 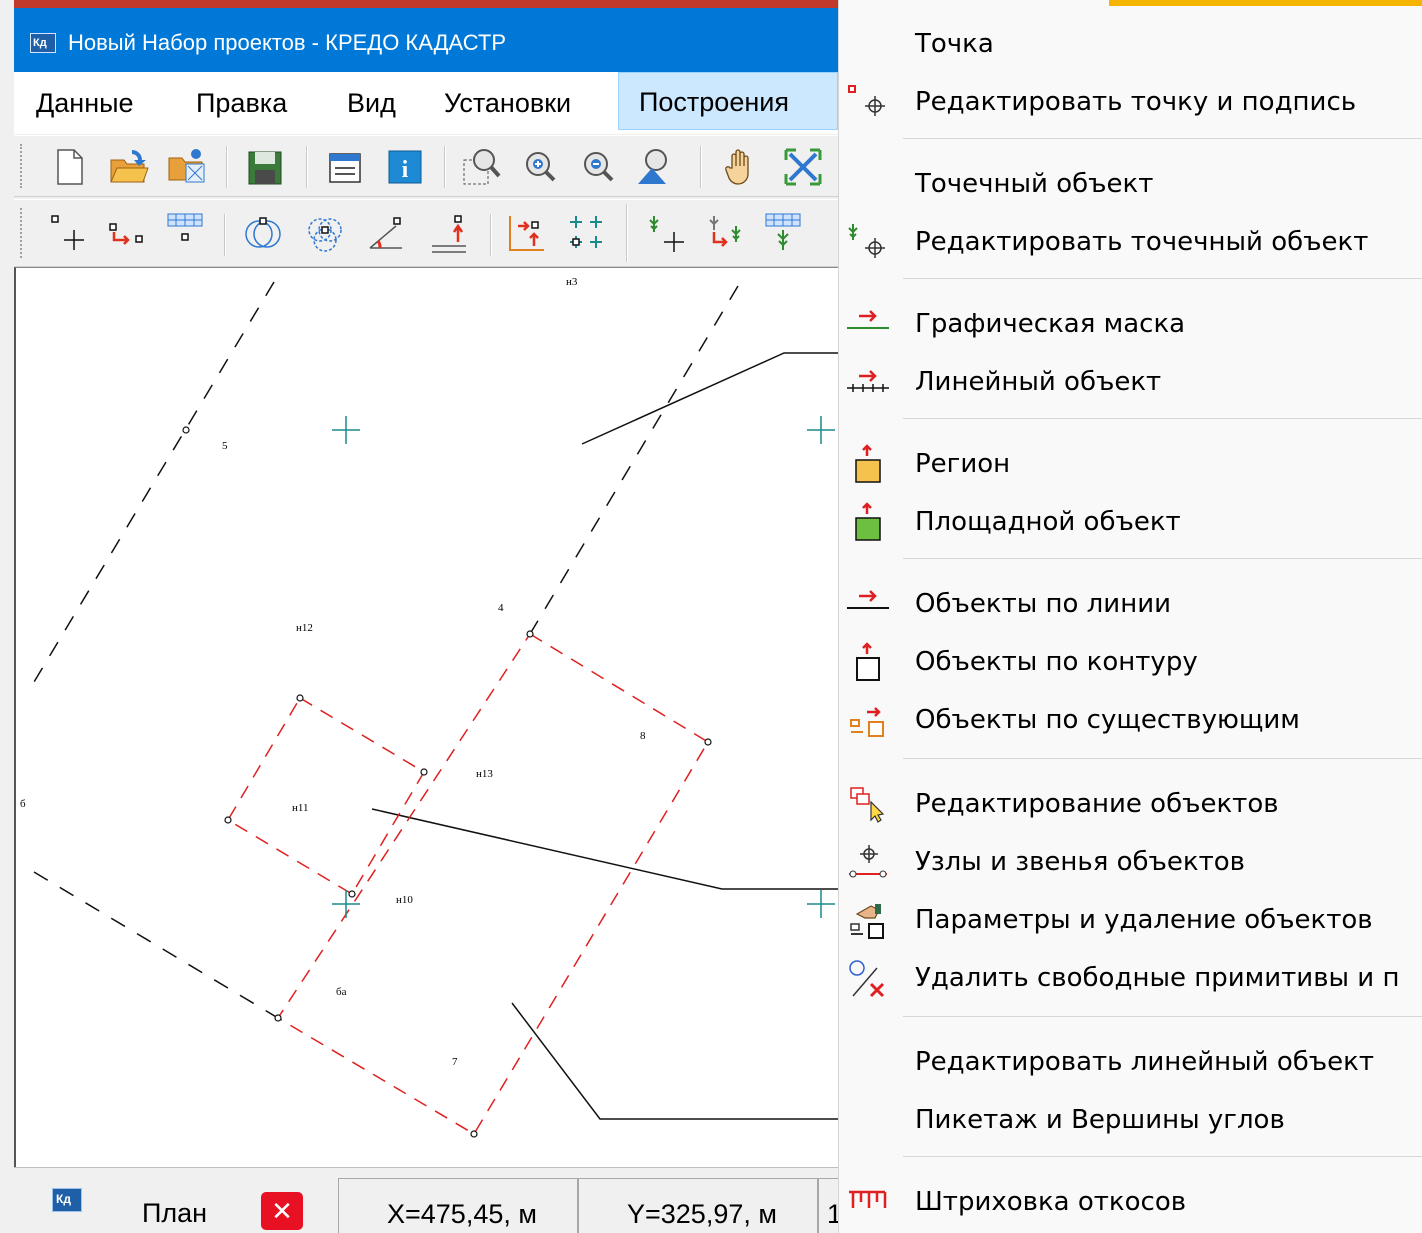 I want to click on new-file-icon, so click(x=69, y=167).